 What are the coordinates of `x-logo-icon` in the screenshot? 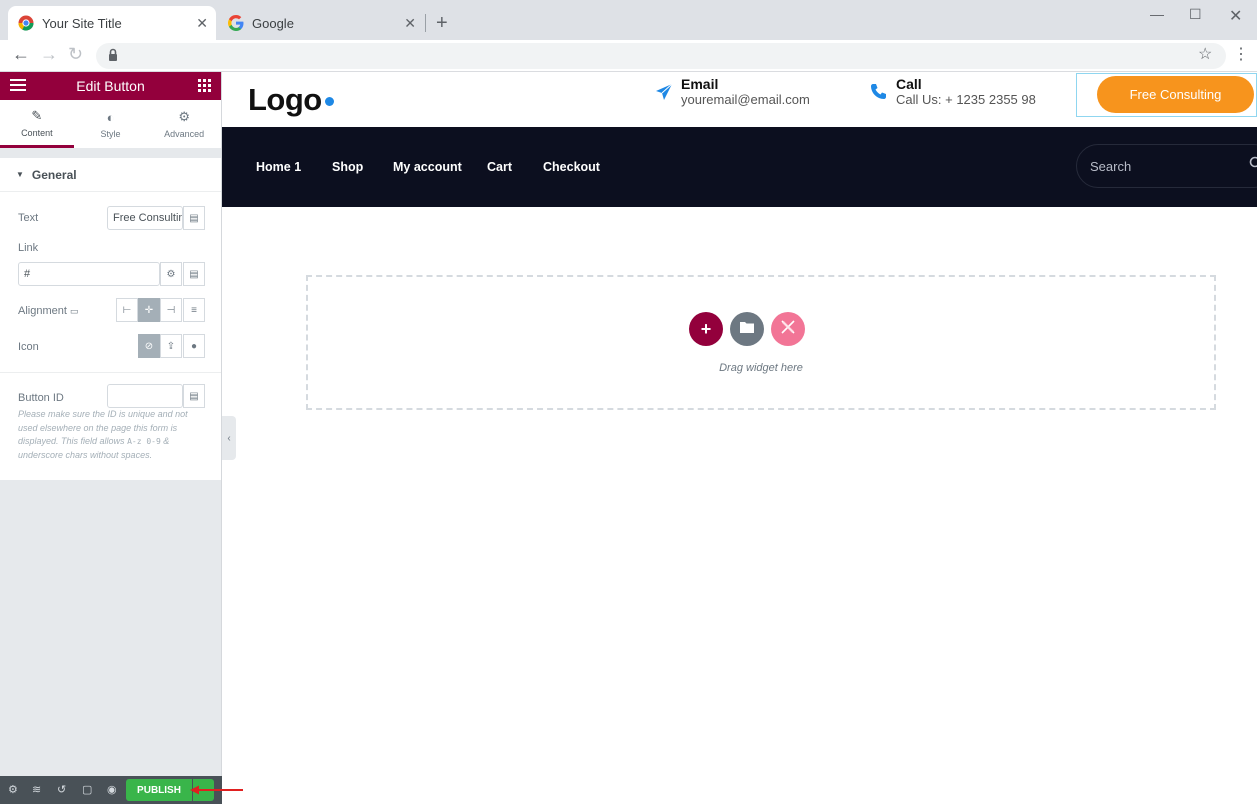 It's located at (788, 329).